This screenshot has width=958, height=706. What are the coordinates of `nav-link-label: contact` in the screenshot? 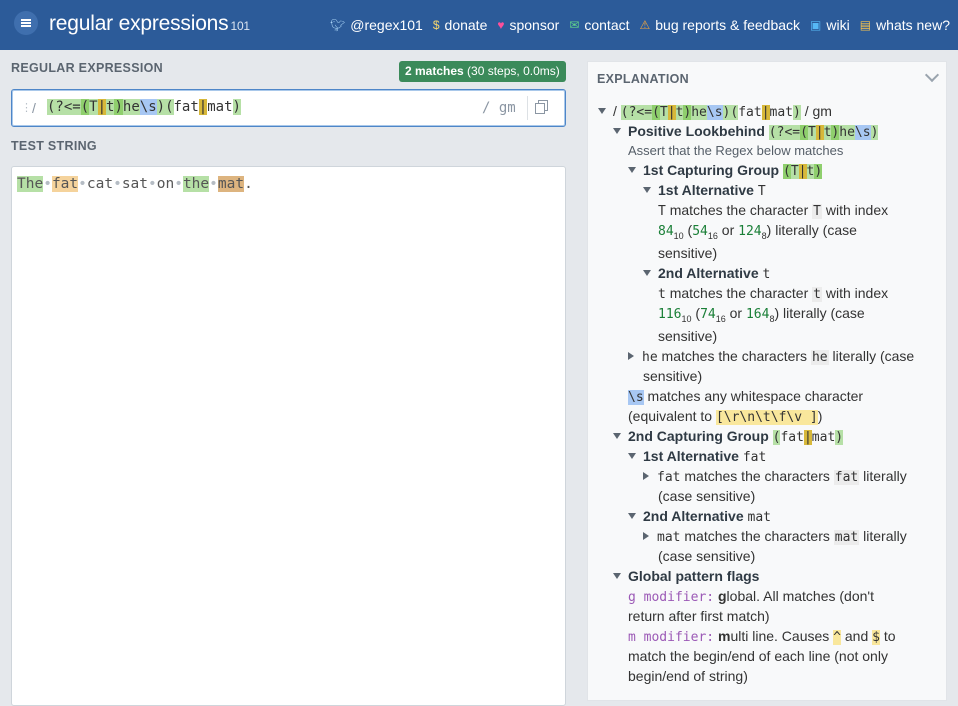 It's located at (607, 25).